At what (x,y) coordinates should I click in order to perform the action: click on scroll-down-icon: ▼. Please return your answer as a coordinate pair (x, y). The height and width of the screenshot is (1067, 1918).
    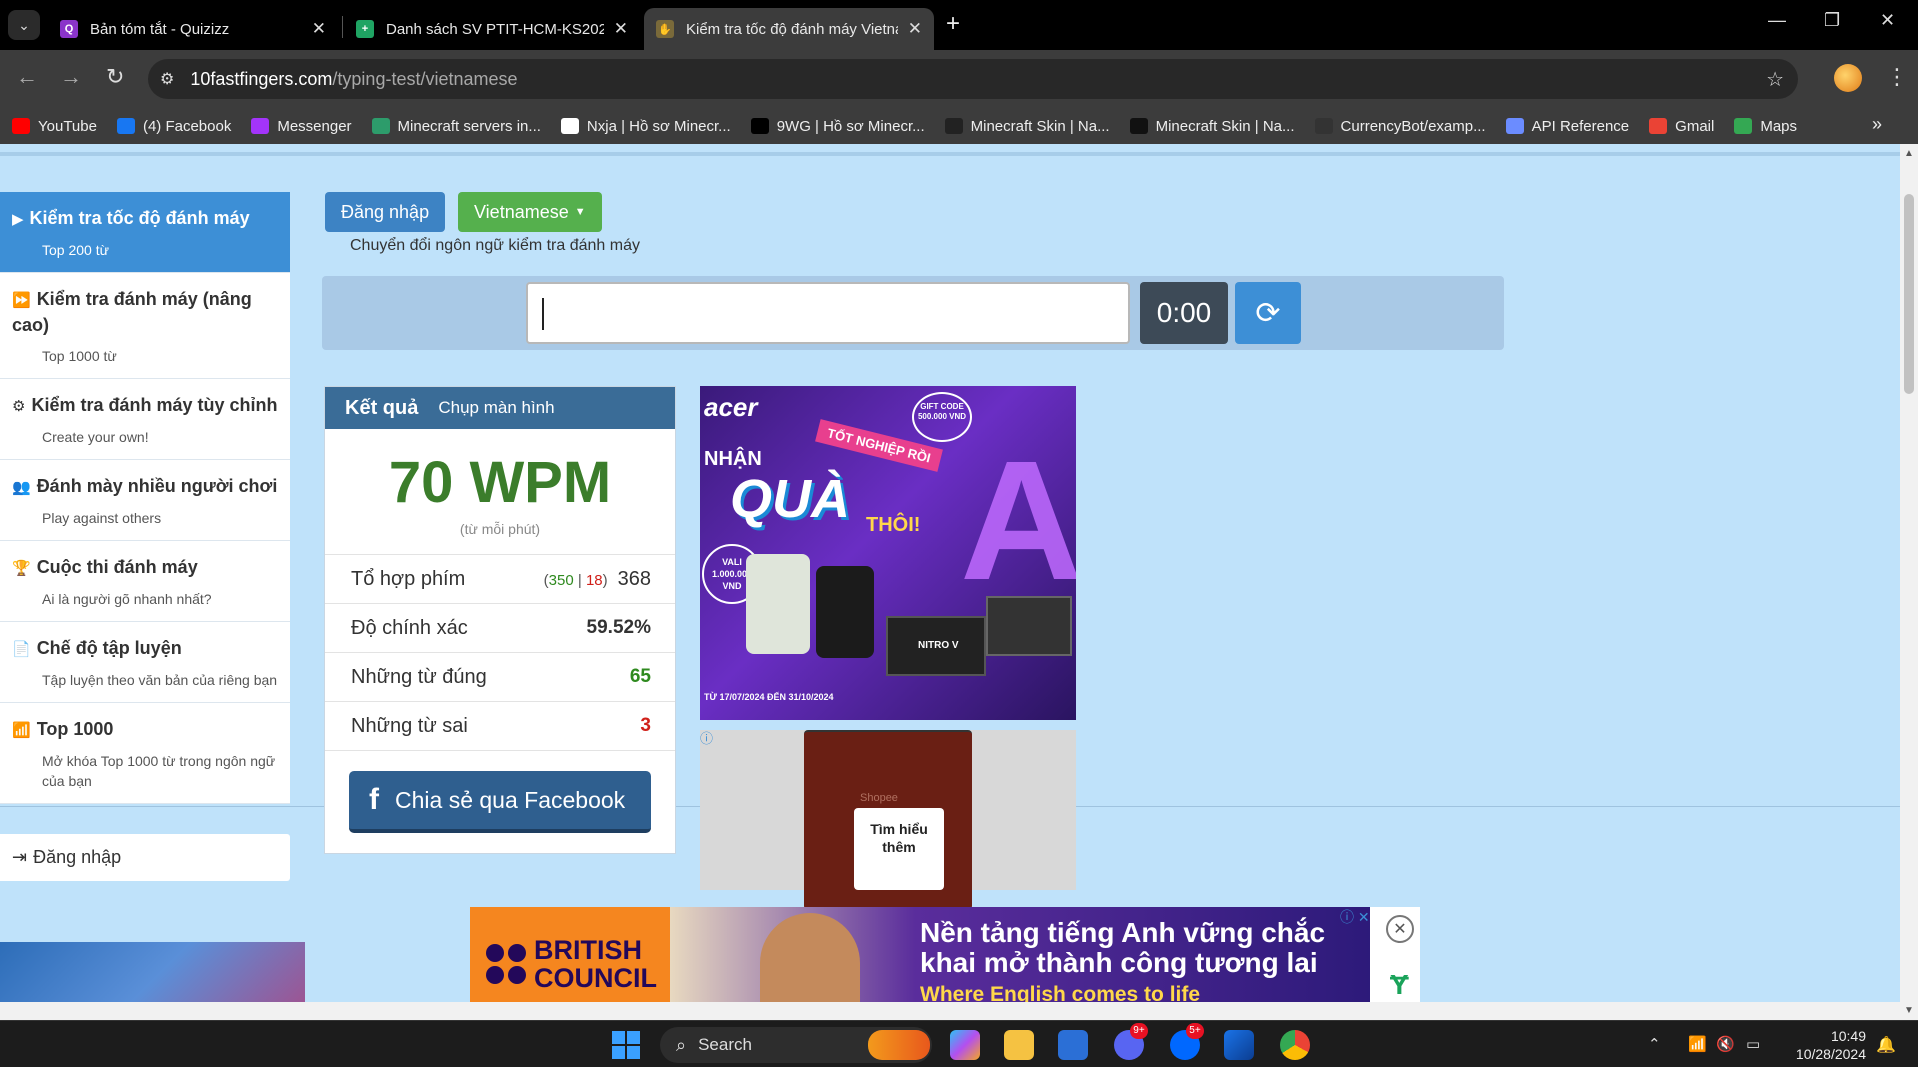
    Looking at the image, I should click on (1909, 1010).